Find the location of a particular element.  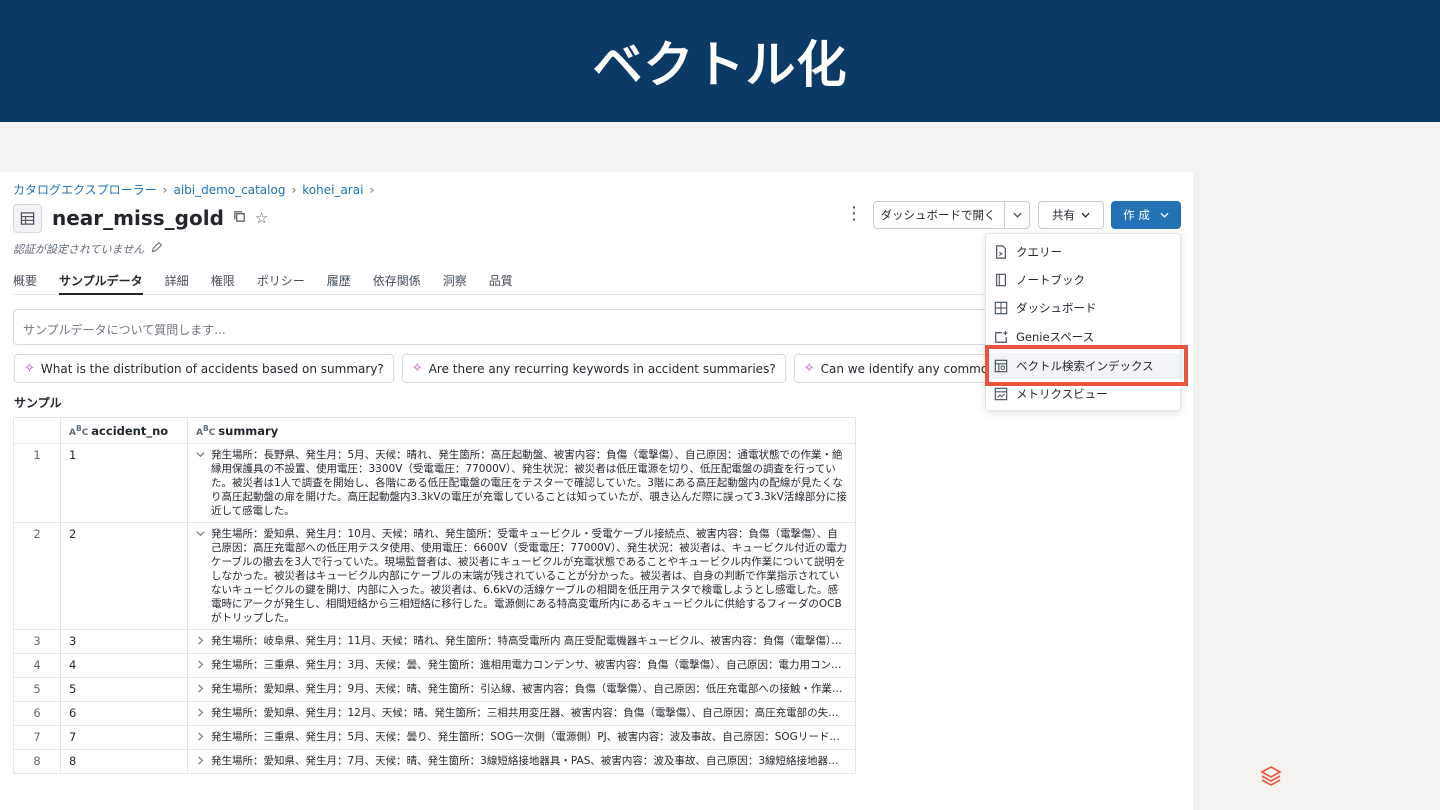

column-header-summary: ABC summary is located at coordinates (521, 430).